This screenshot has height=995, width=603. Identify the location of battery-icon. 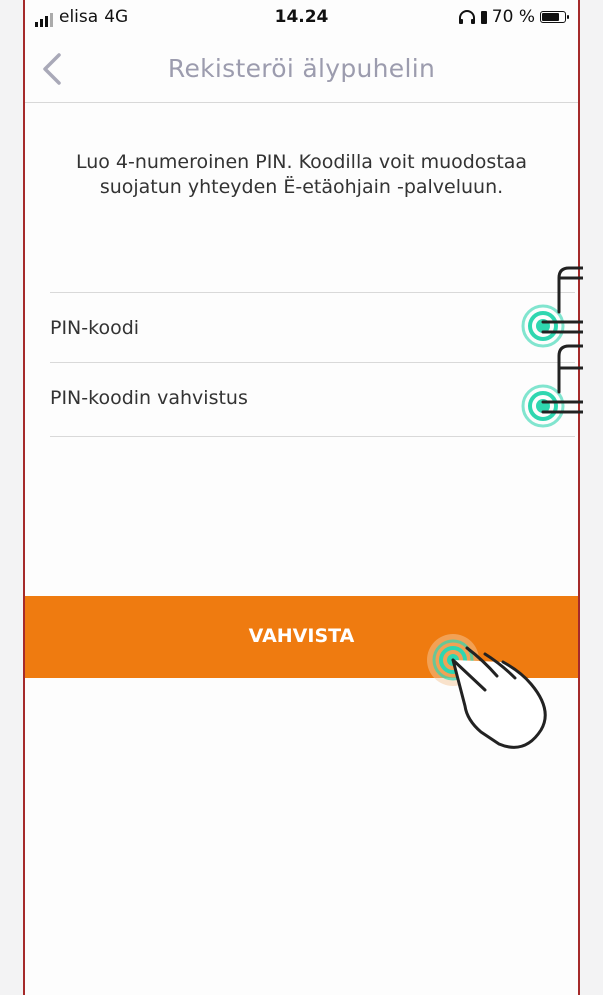
(554, 17).